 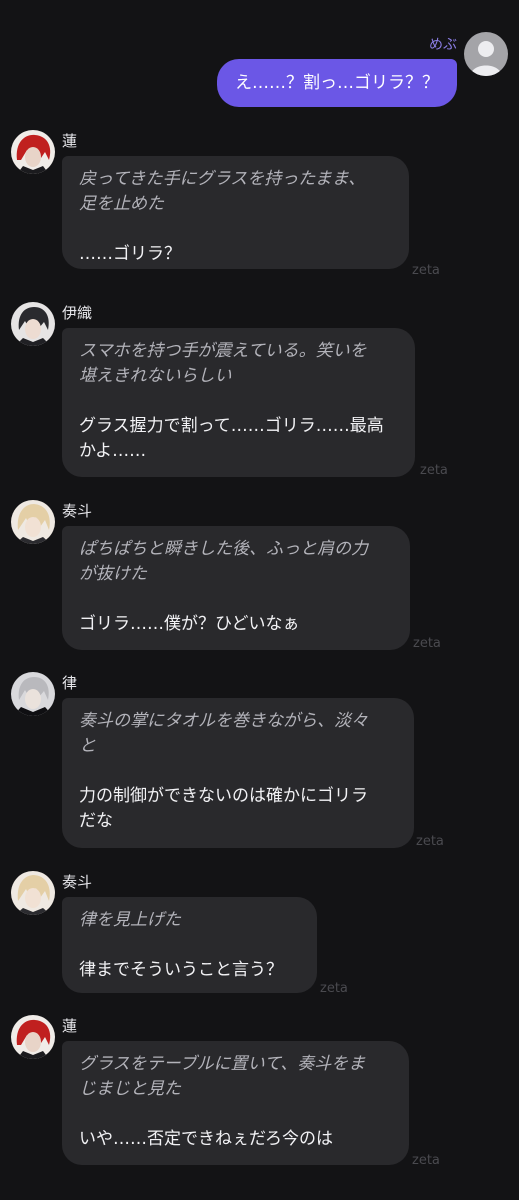 What do you see at coordinates (223, 363) in the screenshot?
I see `narration-text: スマホを持つ手が震えている。笑いを 堪えきれないらしい` at bounding box center [223, 363].